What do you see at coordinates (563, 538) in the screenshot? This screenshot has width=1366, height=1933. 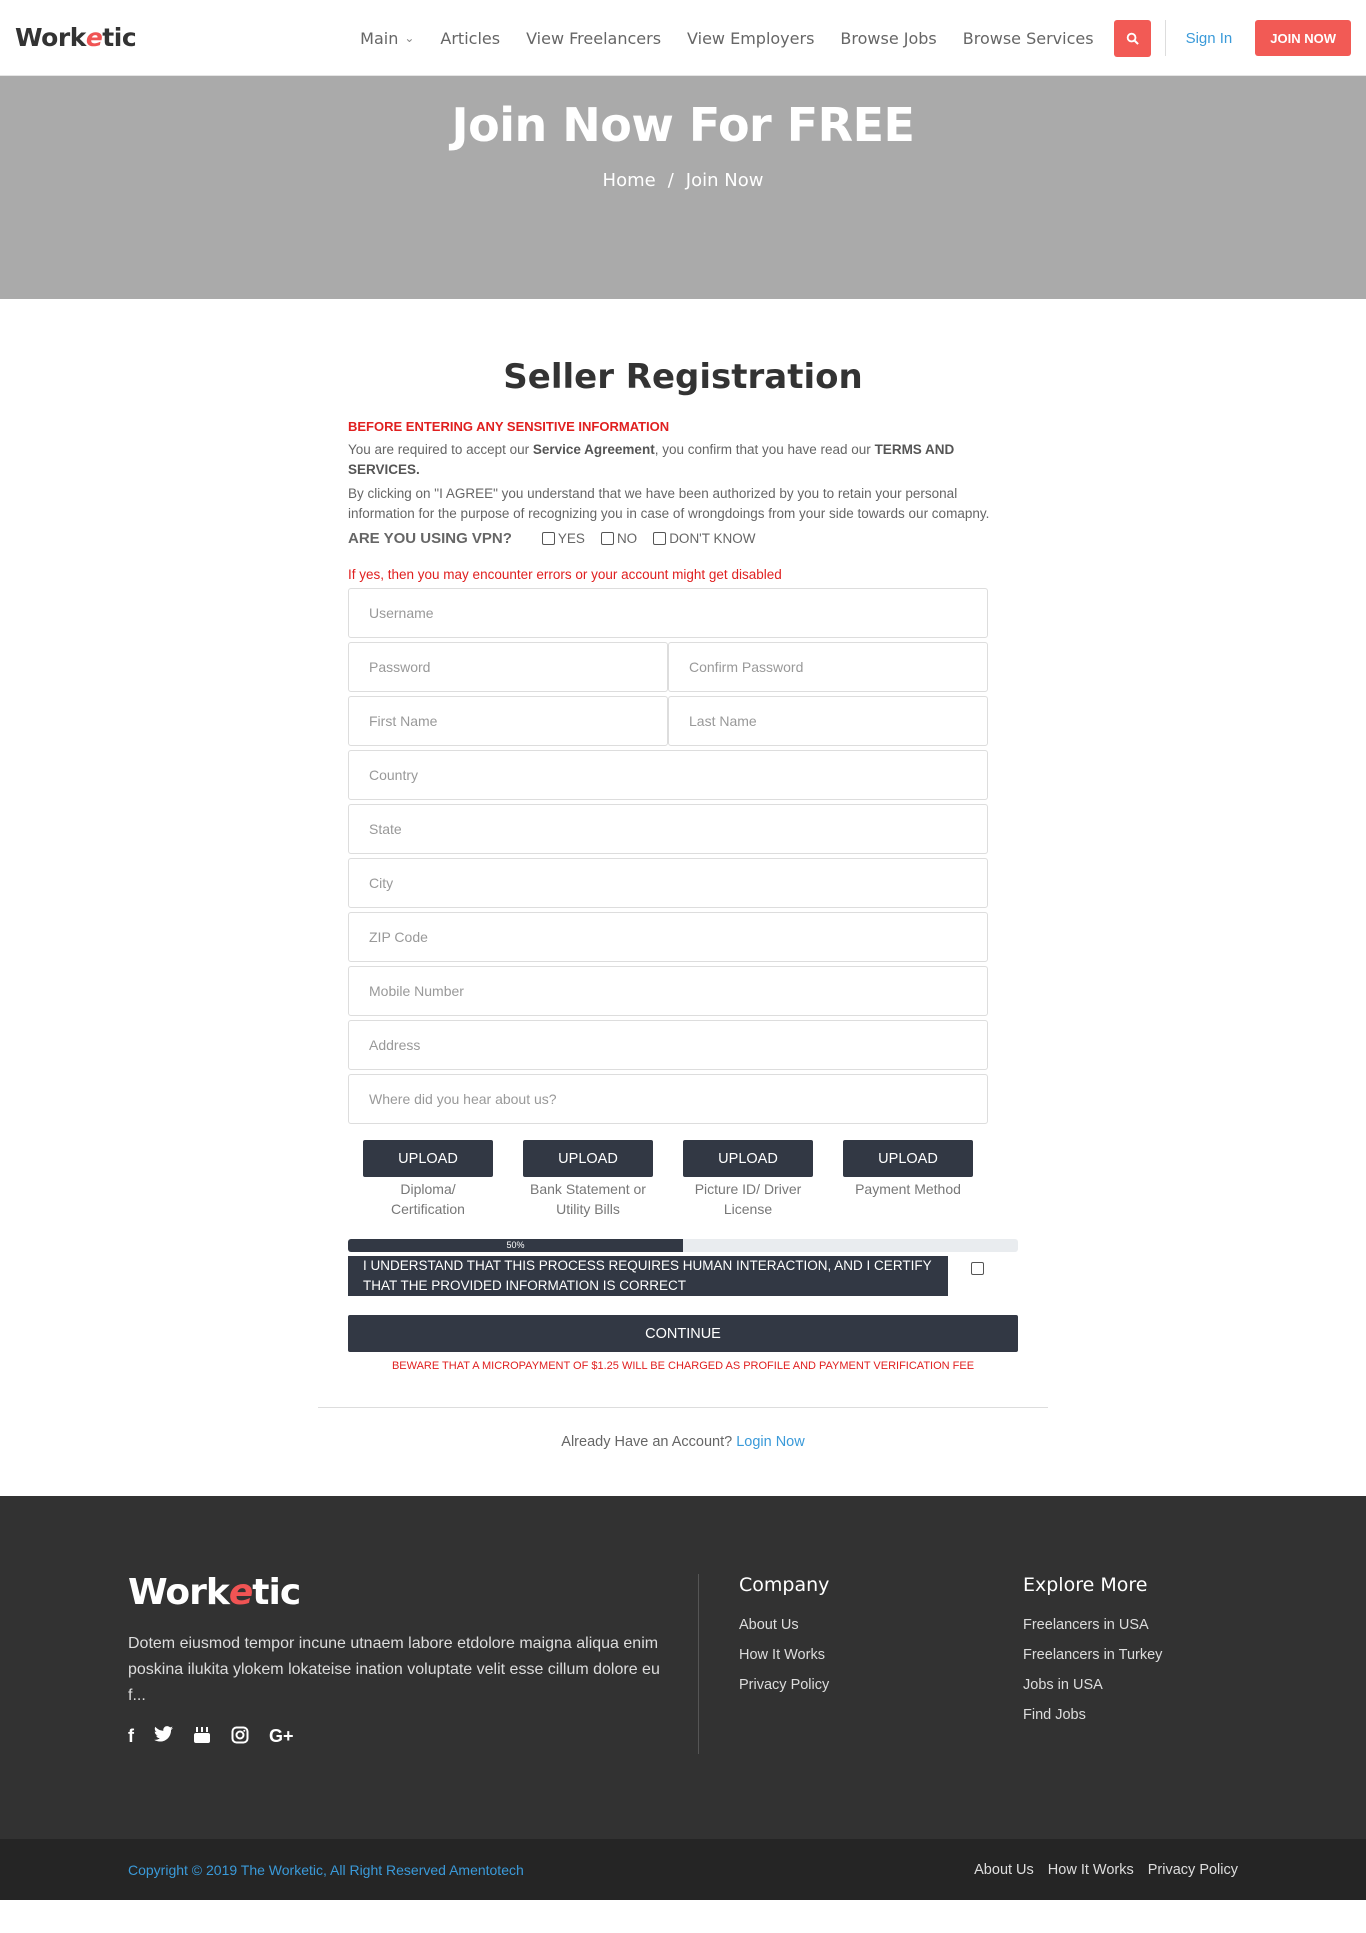 I see `vpn-yes-option: YES` at bounding box center [563, 538].